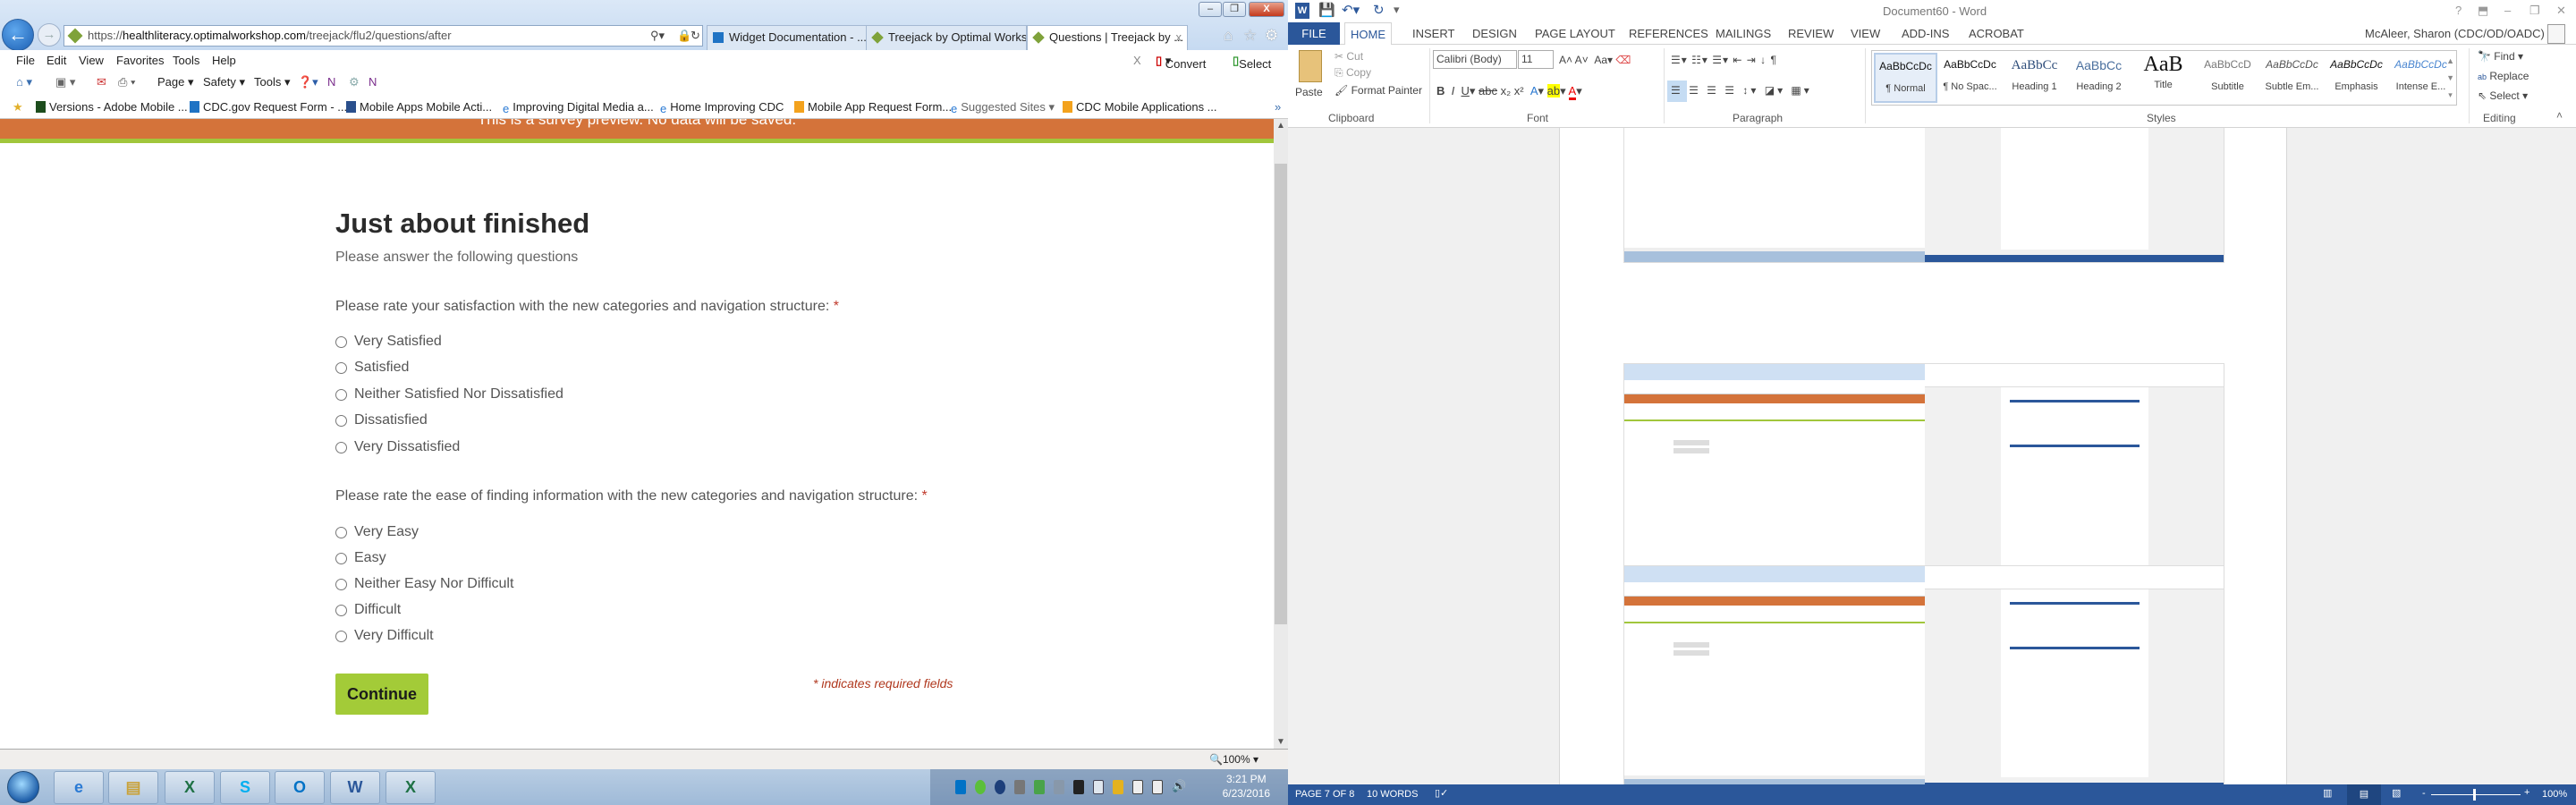 Image resolution: width=2576 pixels, height=805 pixels. Describe the element at coordinates (1309, 92) in the screenshot. I see `paste-button: Paste` at that location.